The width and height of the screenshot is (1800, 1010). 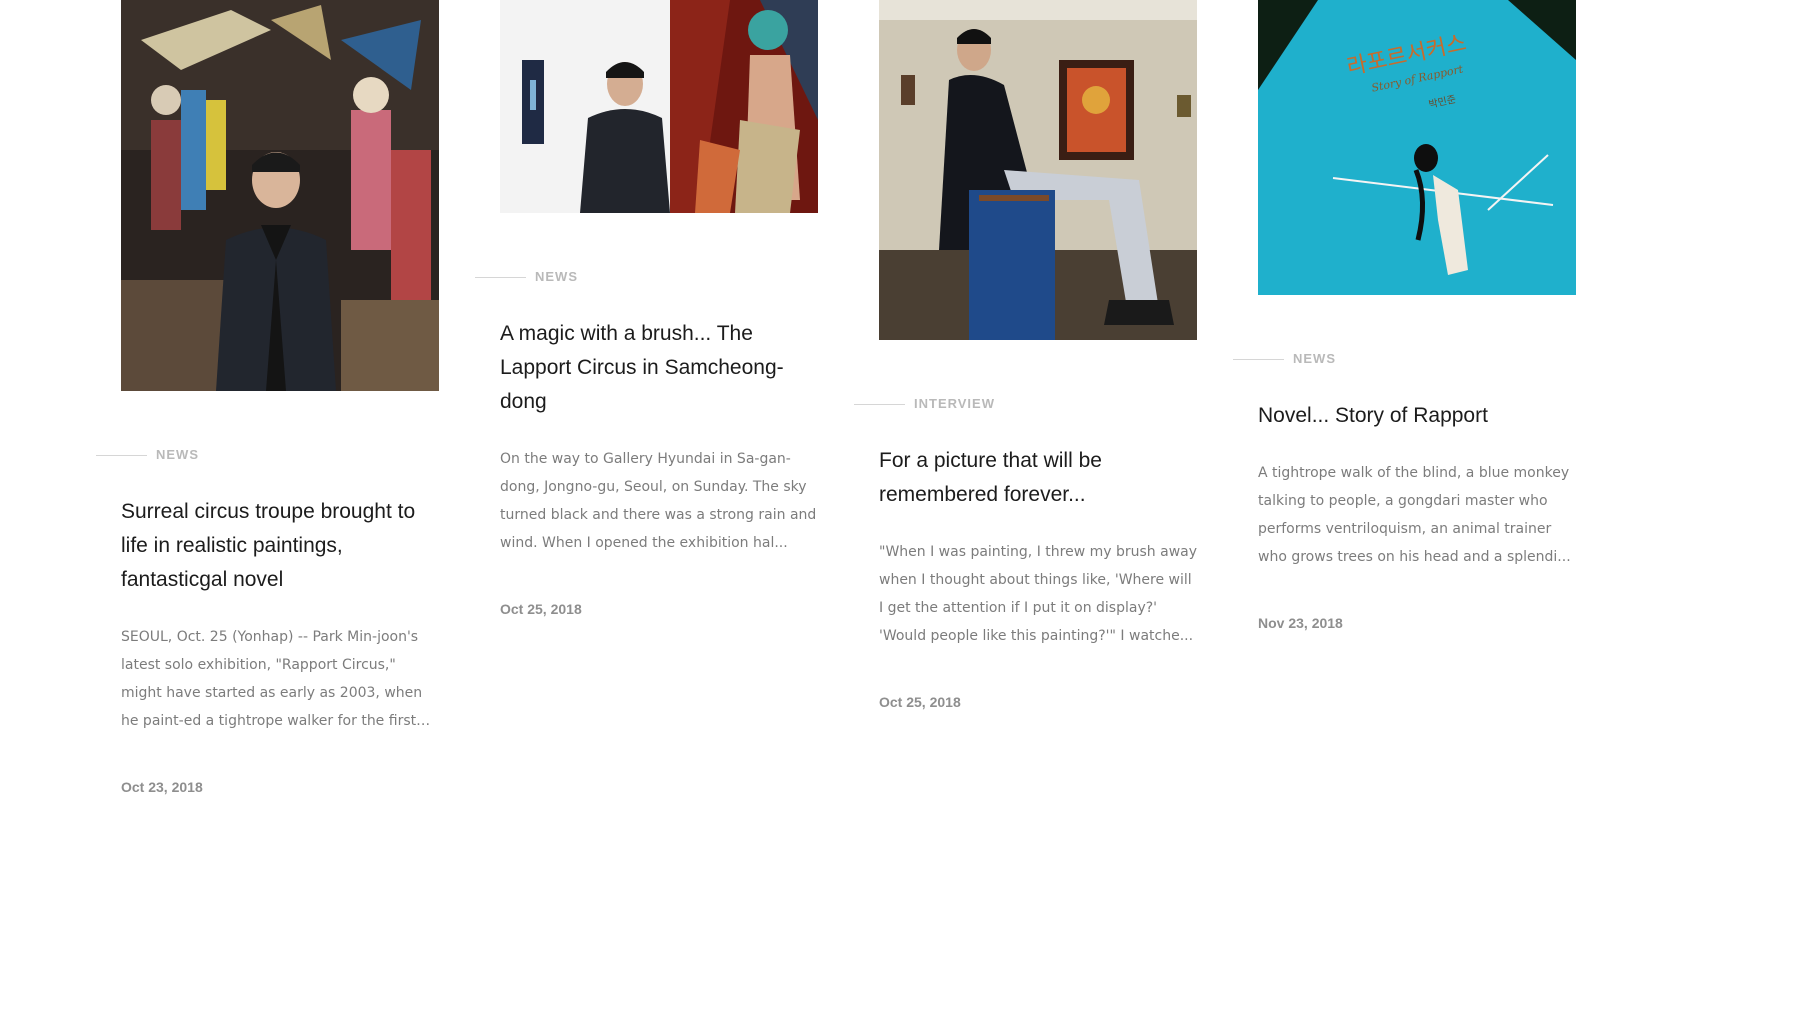 I want to click on circus-painting-image, so click(x=280, y=195).